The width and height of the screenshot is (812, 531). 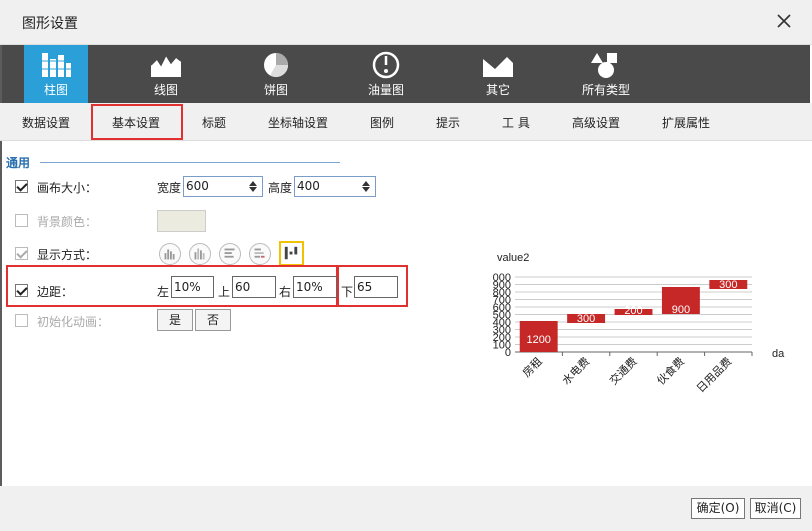 I want to click on chart-type-line-chart: 线图, so click(x=166, y=74).